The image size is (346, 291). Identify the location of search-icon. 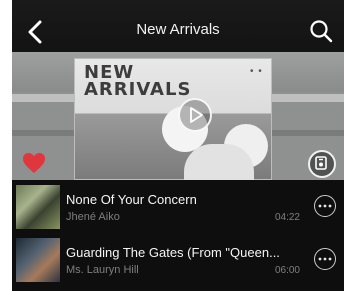
(321, 31).